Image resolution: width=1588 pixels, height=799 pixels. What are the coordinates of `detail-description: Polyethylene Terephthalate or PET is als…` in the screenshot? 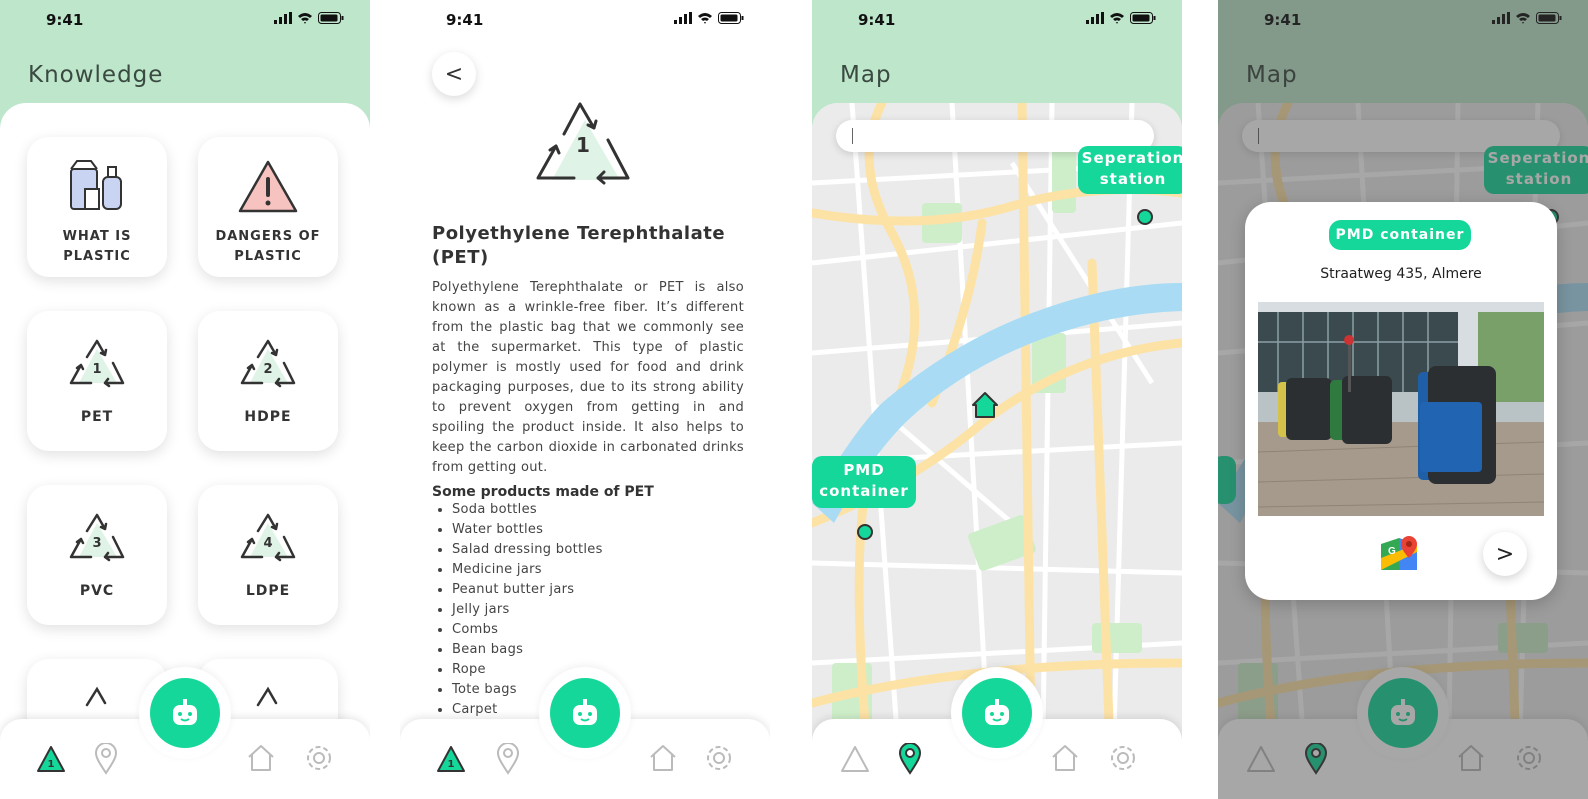 It's located at (588, 377).